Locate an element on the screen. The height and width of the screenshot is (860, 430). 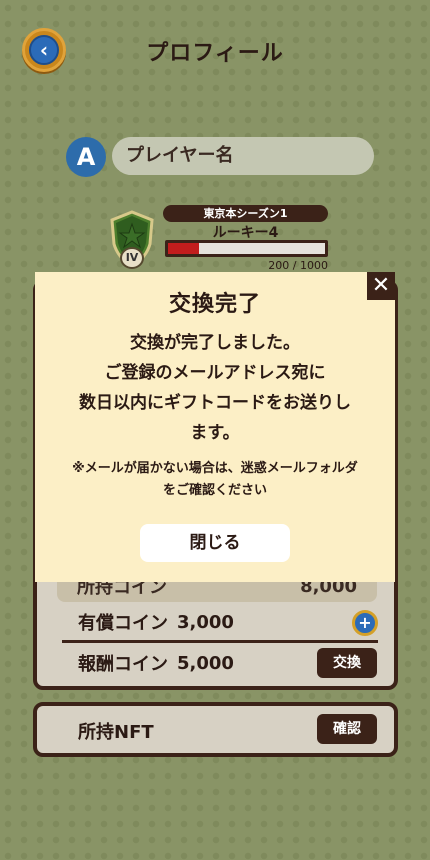
player-avatar-badge: A is located at coordinates (86, 157).